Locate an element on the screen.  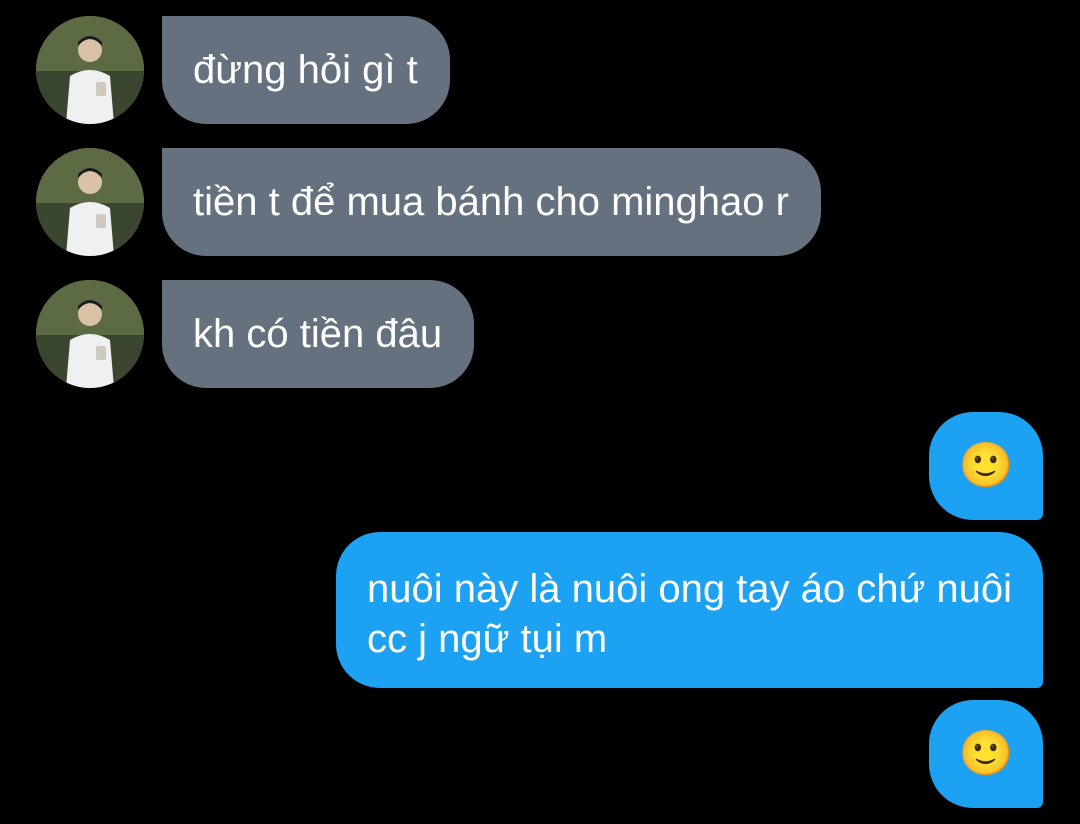
message-text: tiền t để mua bánh cho minghao r is located at coordinates (491, 202).